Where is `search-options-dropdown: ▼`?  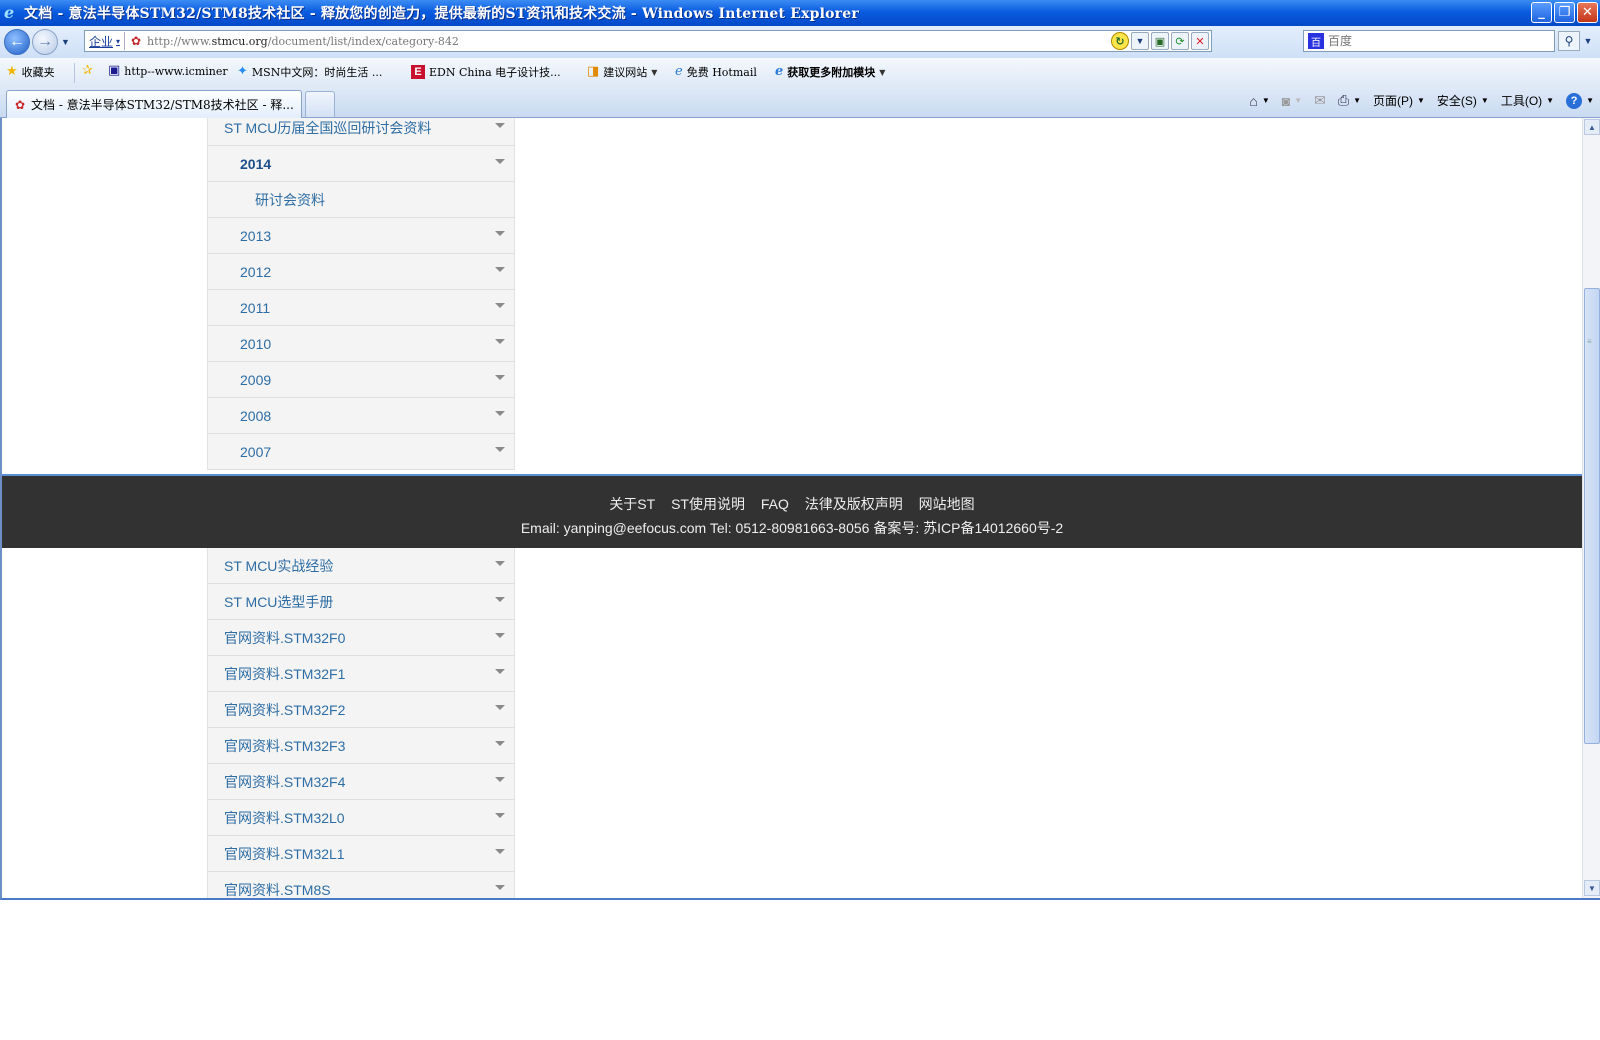
search-options-dropdown: ▼ is located at coordinates (1588, 41).